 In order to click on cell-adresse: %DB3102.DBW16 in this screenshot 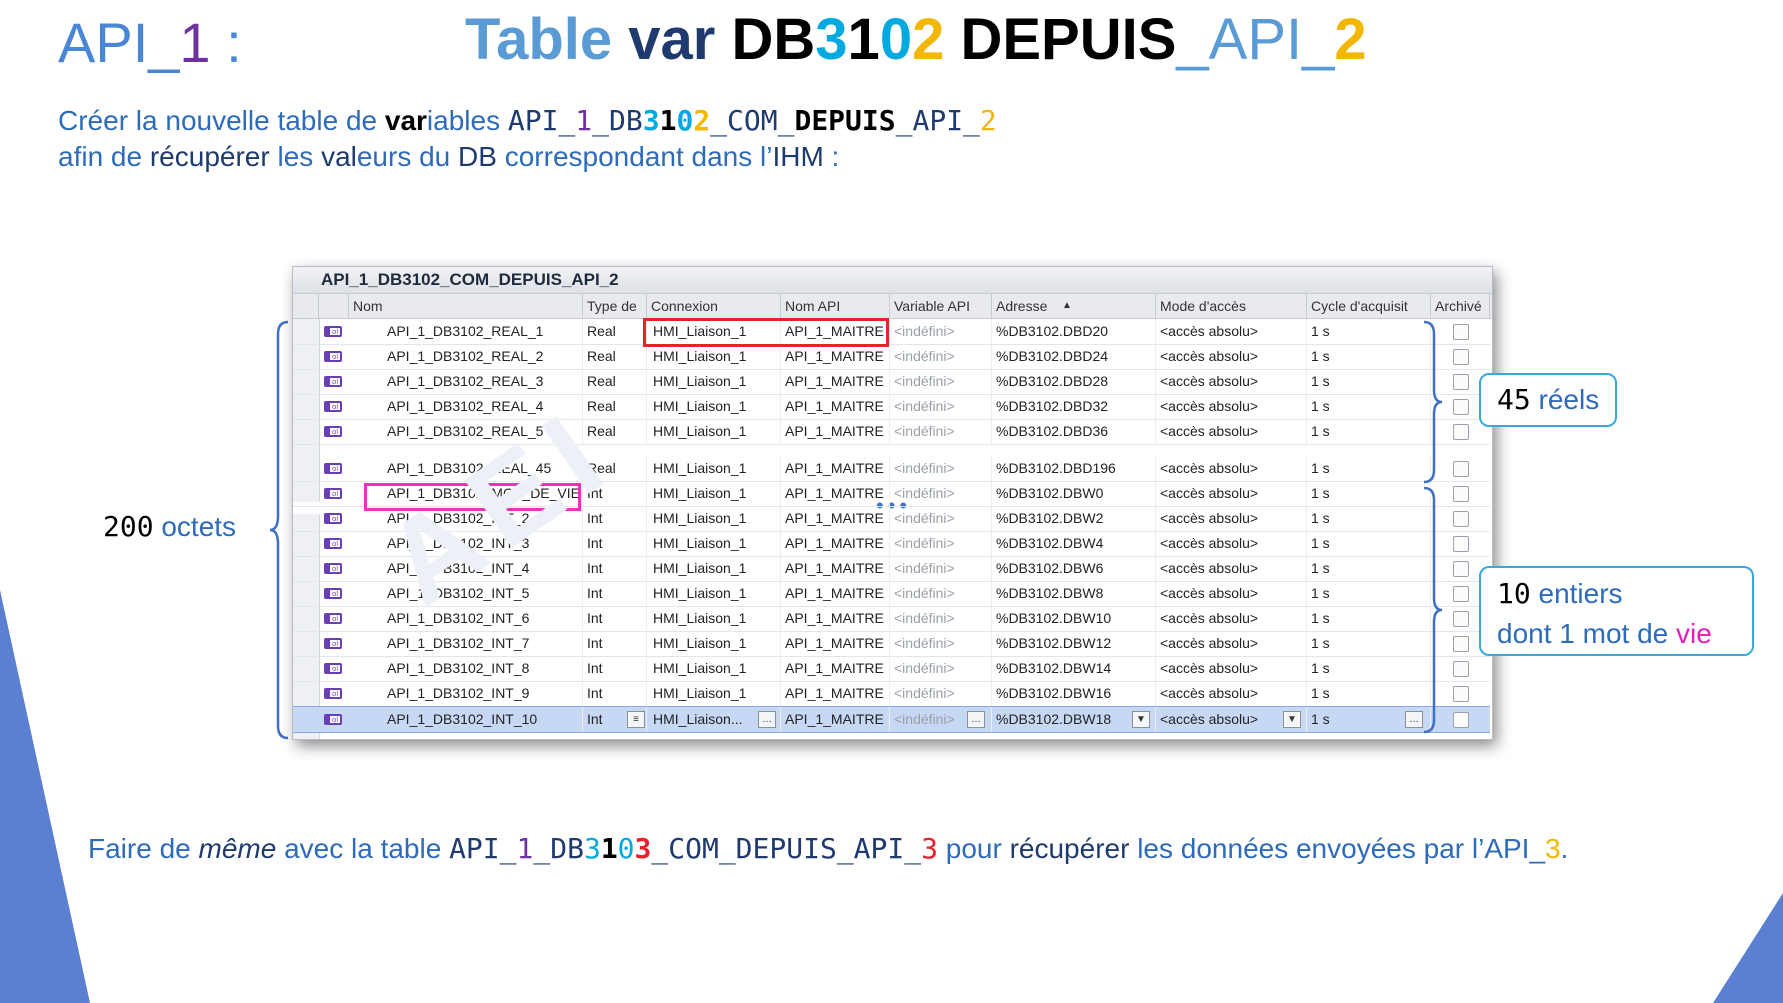, I will do `click(1074, 693)`.